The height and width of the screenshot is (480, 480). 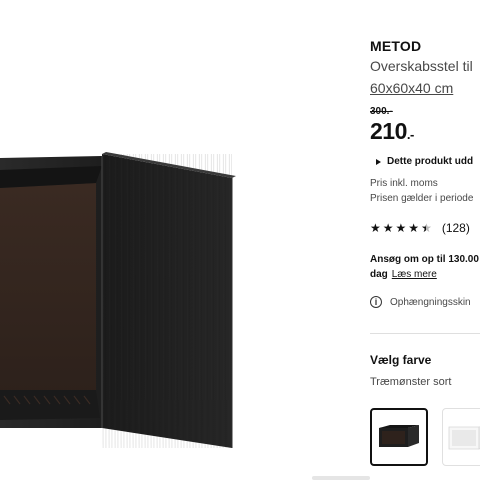 What do you see at coordinates (379, 274) in the screenshot?
I see `credit-offer-line2-text: dag` at bounding box center [379, 274].